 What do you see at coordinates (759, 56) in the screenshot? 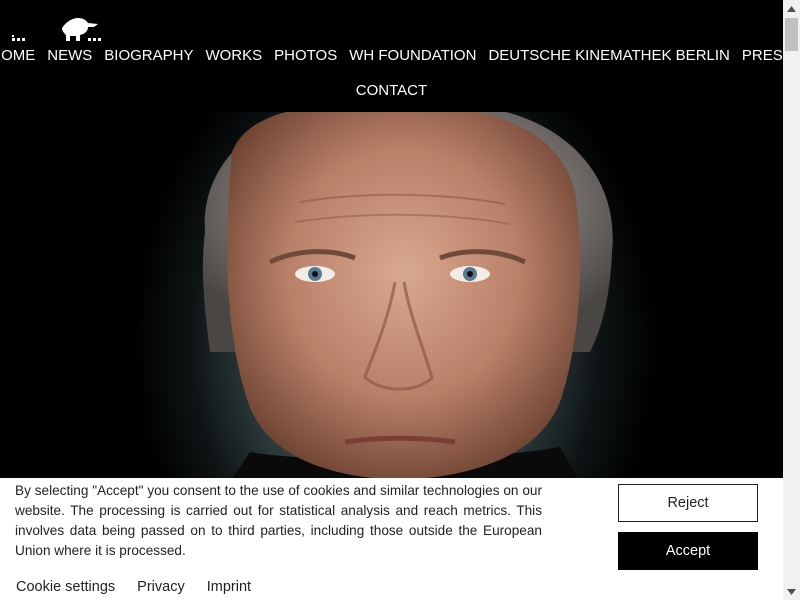
I see `nav-item-press: PRESS` at bounding box center [759, 56].